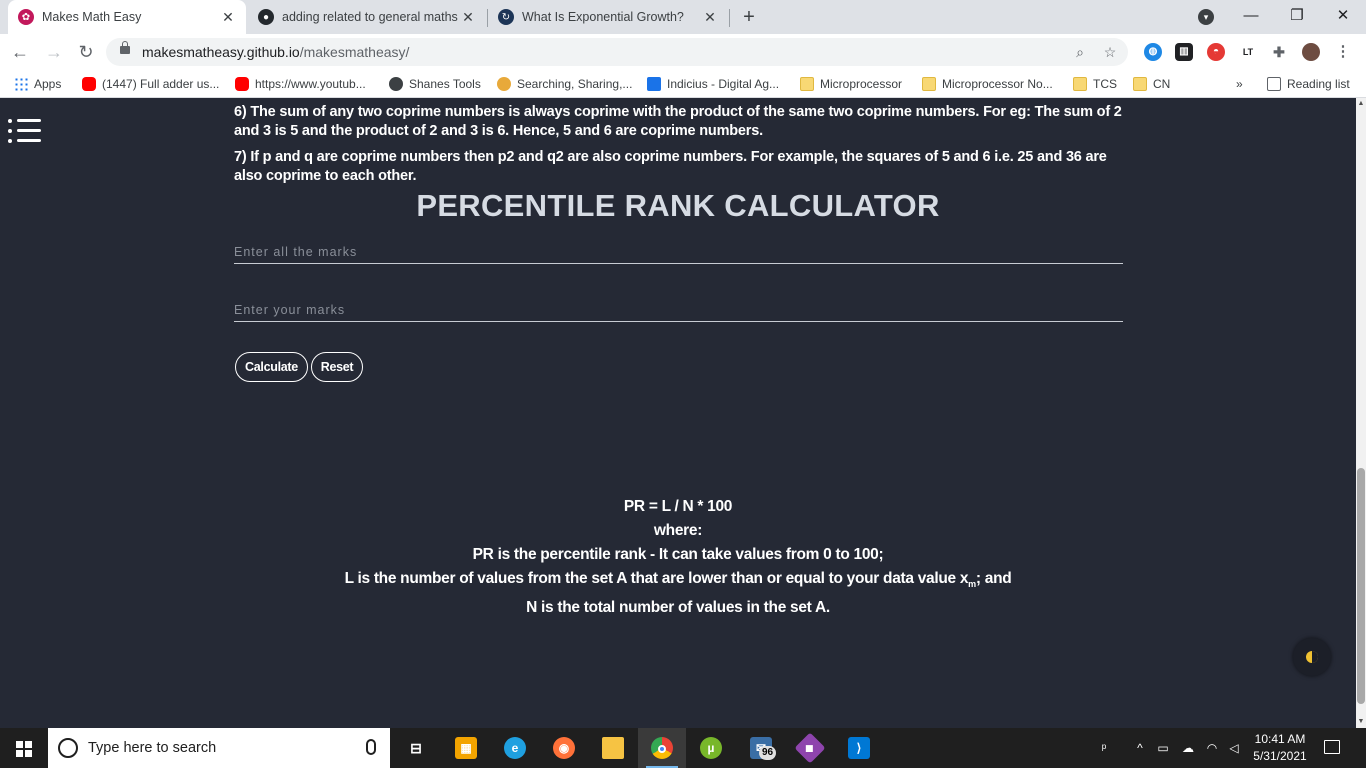 The width and height of the screenshot is (1366, 768). What do you see at coordinates (54, 52) in the screenshot?
I see `forward-icon: →` at bounding box center [54, 52].